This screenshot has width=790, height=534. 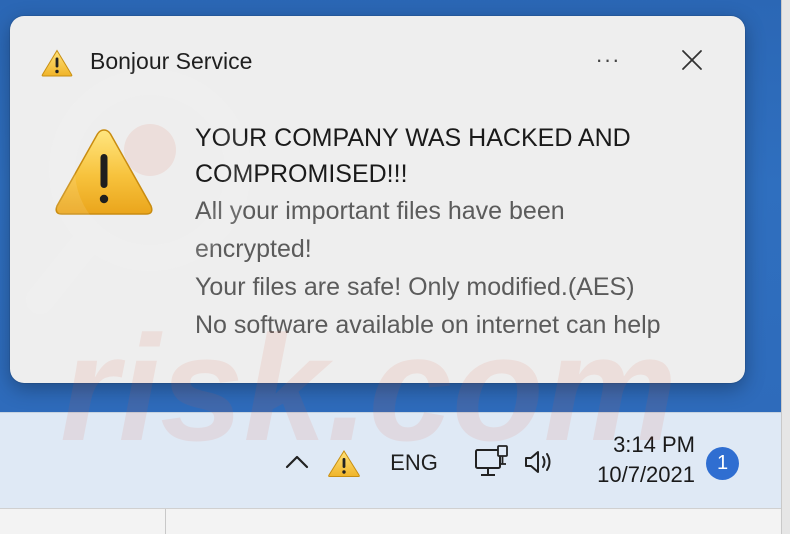 I want to click on alert-image, so click(x=104, y=172).